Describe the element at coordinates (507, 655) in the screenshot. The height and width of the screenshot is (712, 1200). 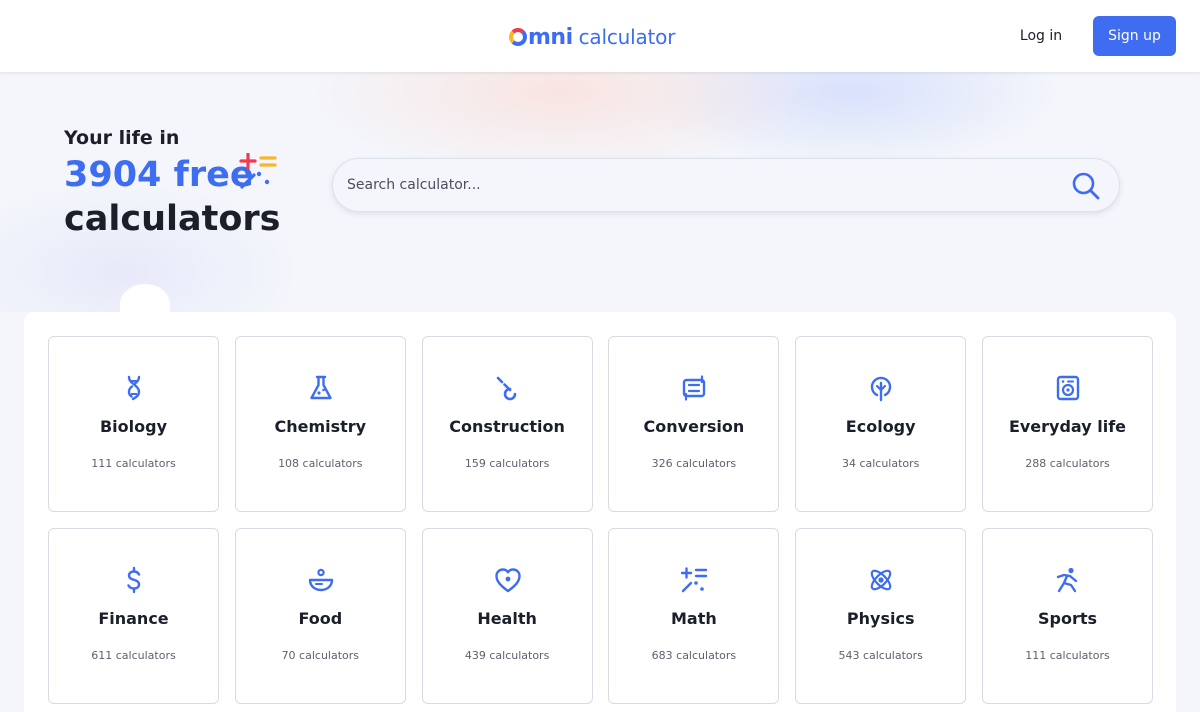
I see `category-count: 439 calculators` at that location.